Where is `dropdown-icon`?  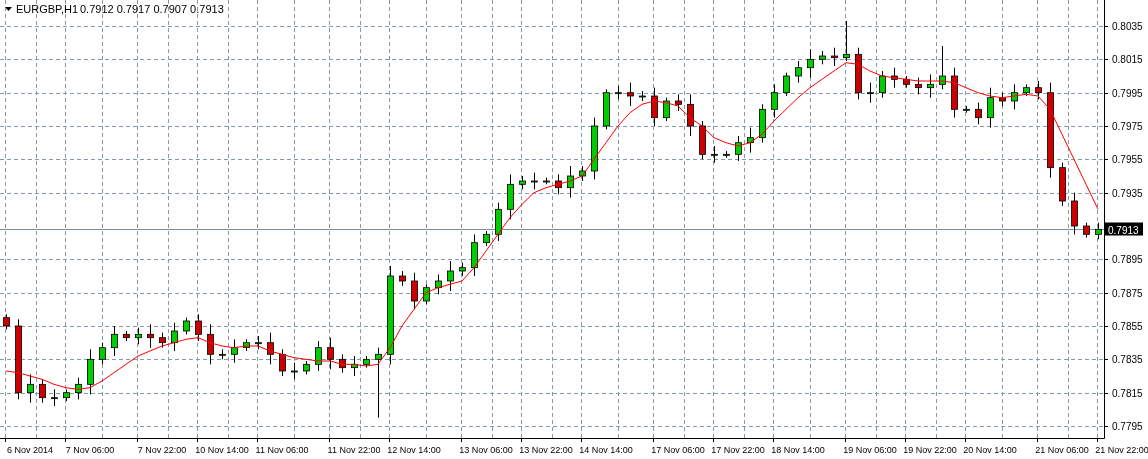
dropdown-icon is located at coordinates (8, 9).